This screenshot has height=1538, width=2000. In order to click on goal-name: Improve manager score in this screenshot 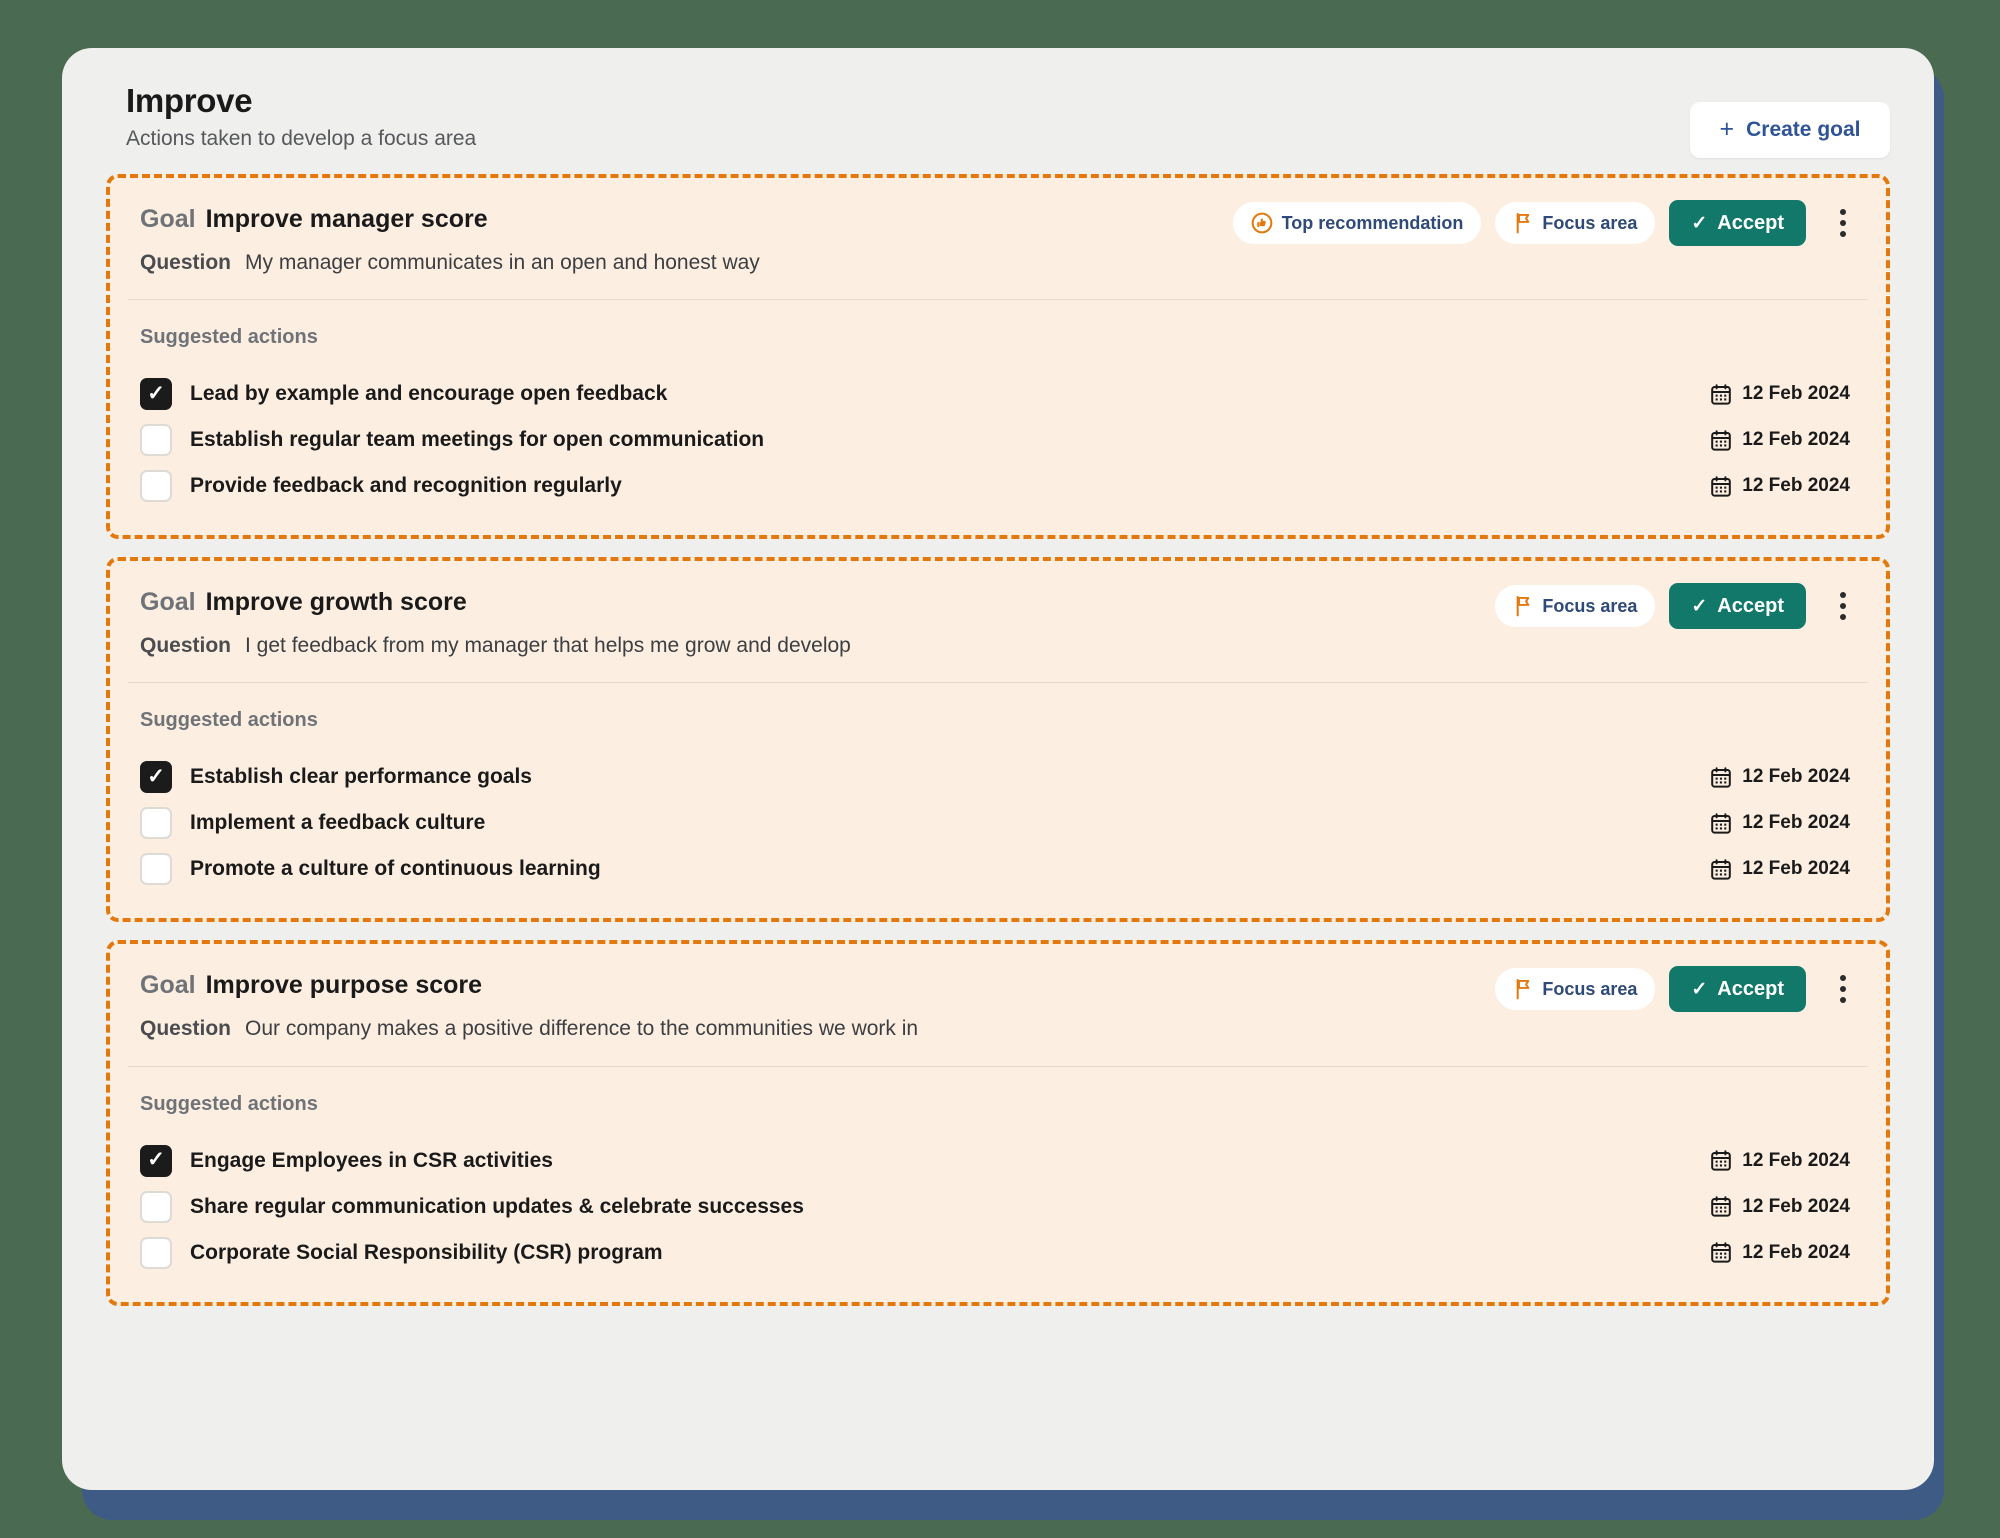, I will do `click(346, 219)`.